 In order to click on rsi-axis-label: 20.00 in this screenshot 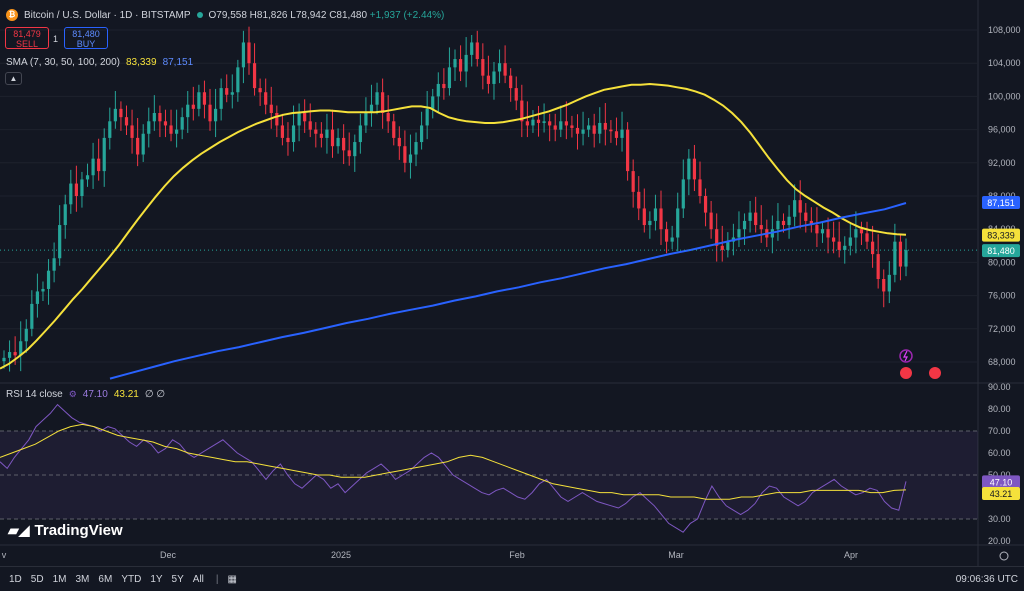, I will do `click(999, 541)`.